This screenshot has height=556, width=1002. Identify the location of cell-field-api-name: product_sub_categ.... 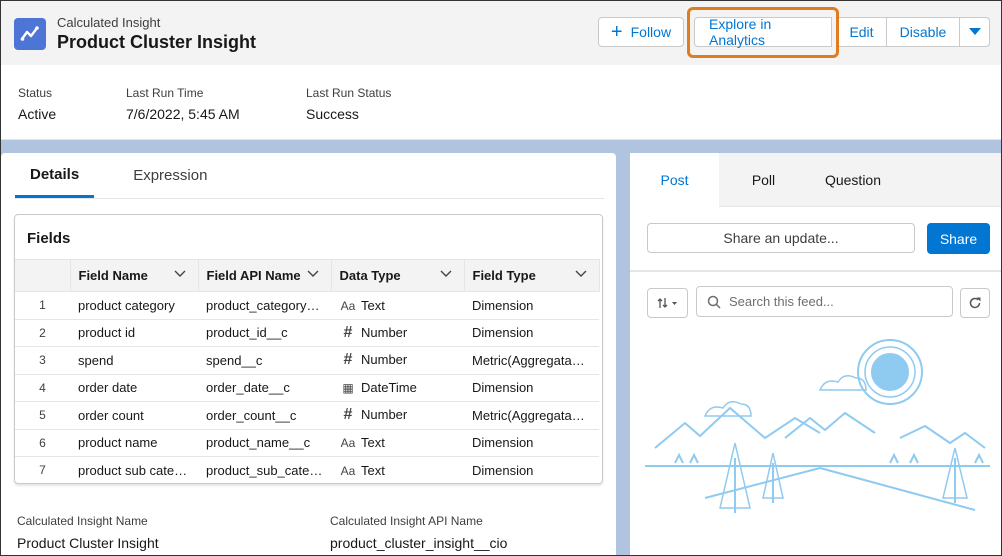
(264, 469).